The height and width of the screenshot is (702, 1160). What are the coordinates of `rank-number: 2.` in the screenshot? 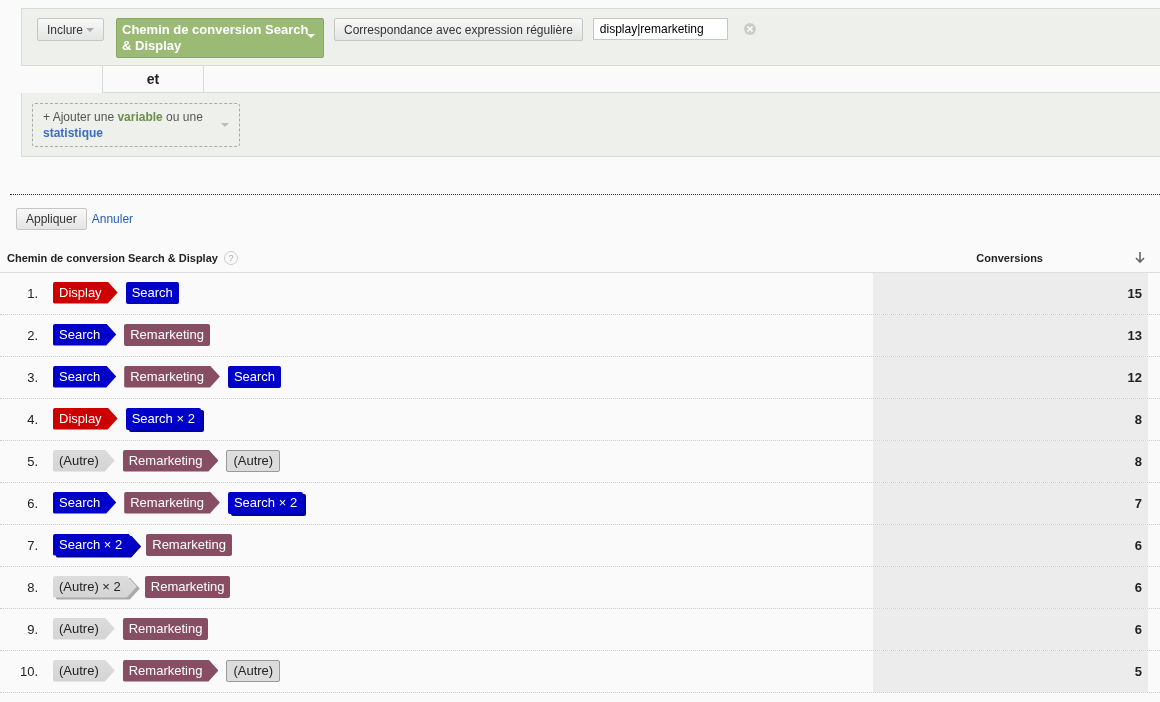 It's located at (32, 335).